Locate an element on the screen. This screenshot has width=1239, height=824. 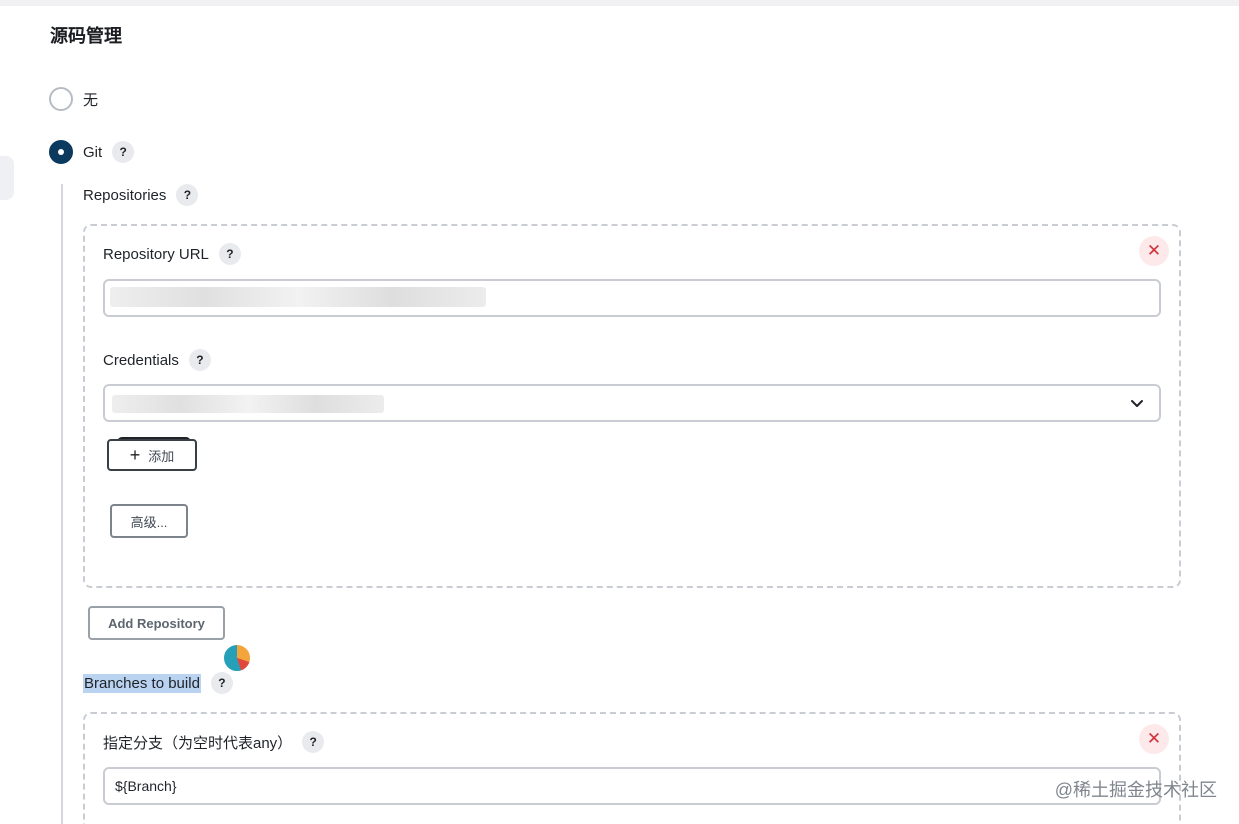
repositories-header: Repositories ? is located at coordinates (141, 195).